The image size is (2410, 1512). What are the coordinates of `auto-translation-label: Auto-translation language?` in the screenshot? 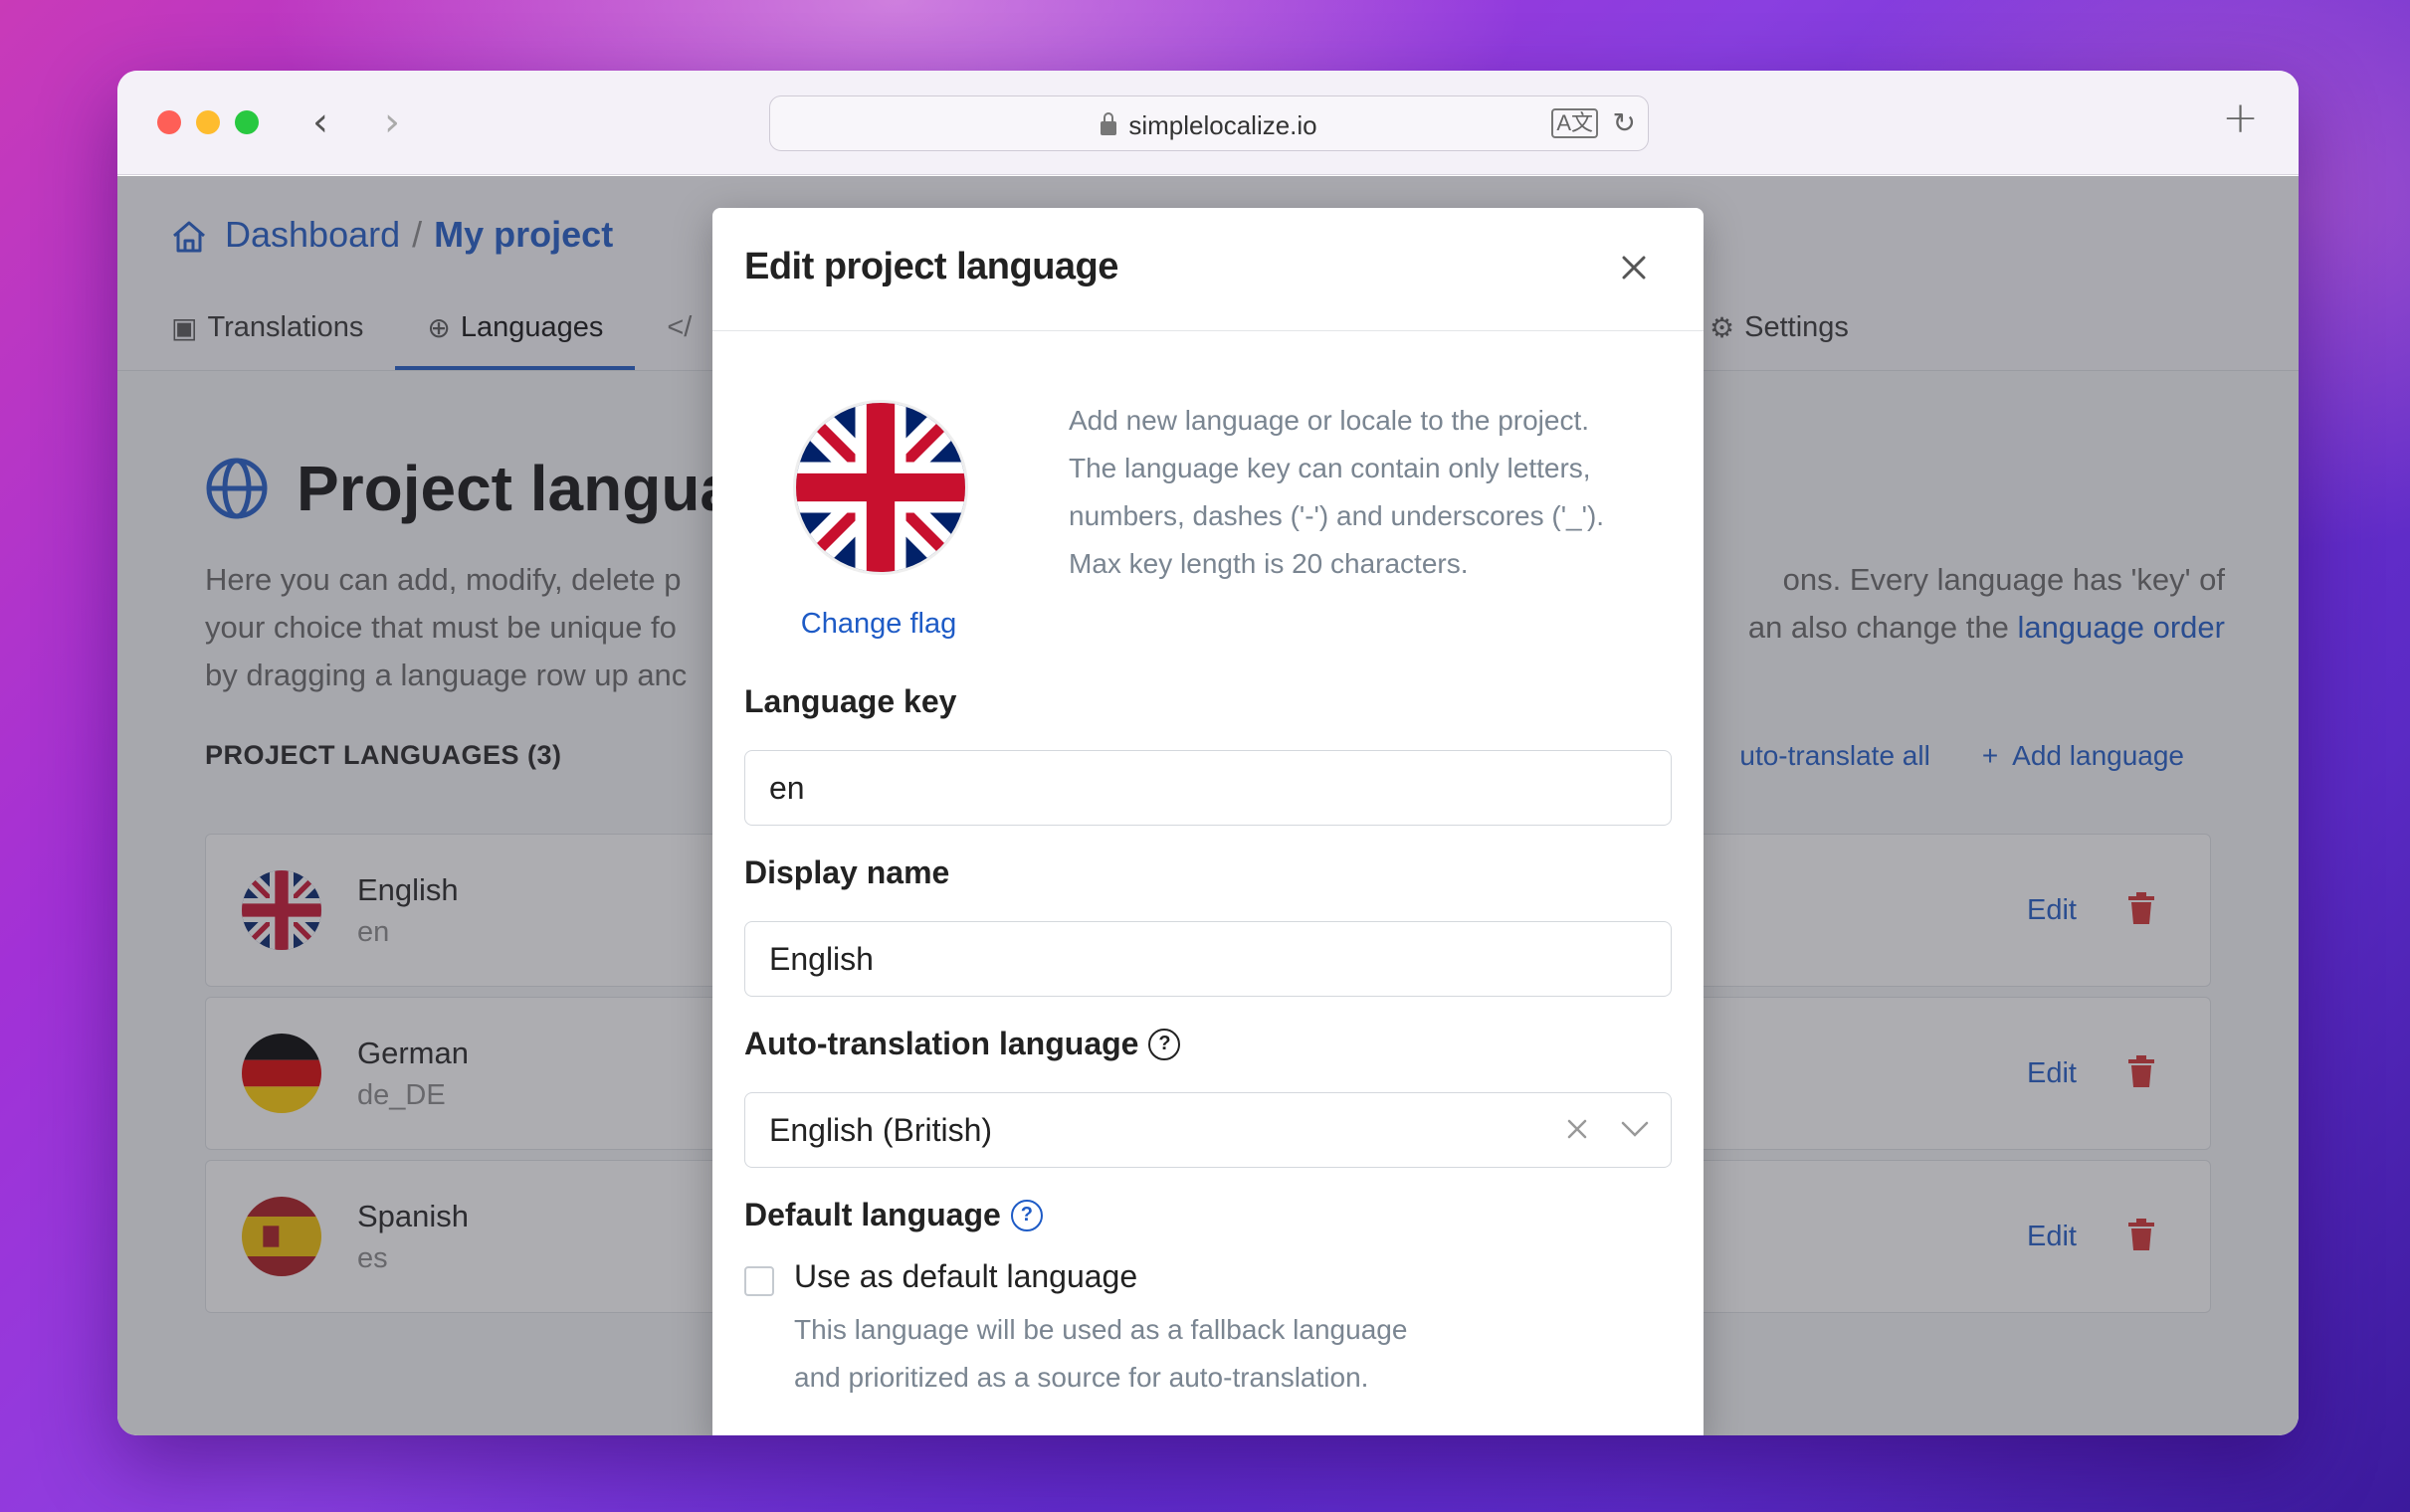 It's located at (962, 1044).